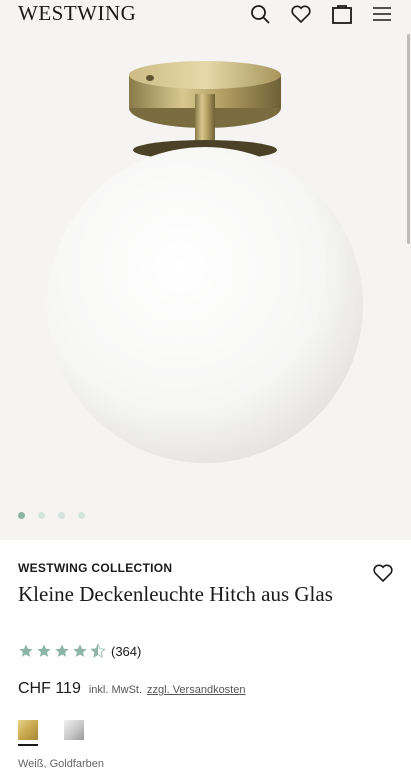 The width and height of the screenshot is (411, 768). What do you see at coordinates (260, 14) in the screenshot?
I see `search-icon` at bounding box center [260, 14].